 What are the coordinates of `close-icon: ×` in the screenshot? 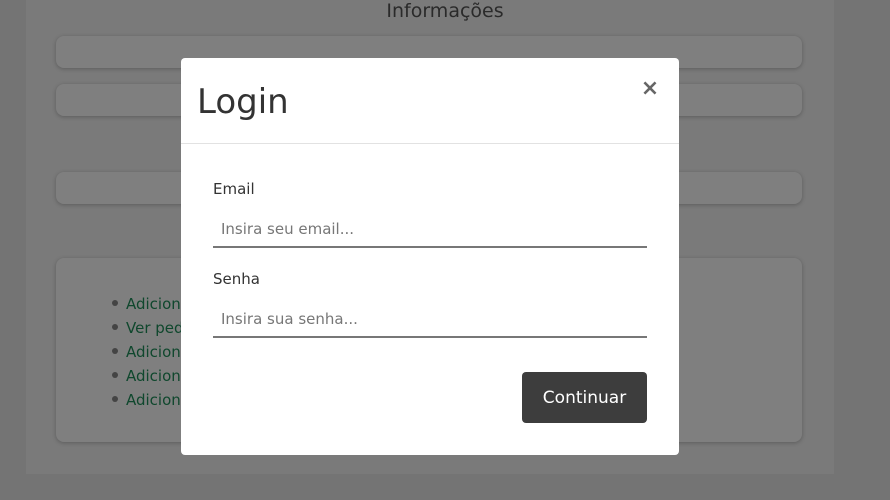 It's located at (650, 89).